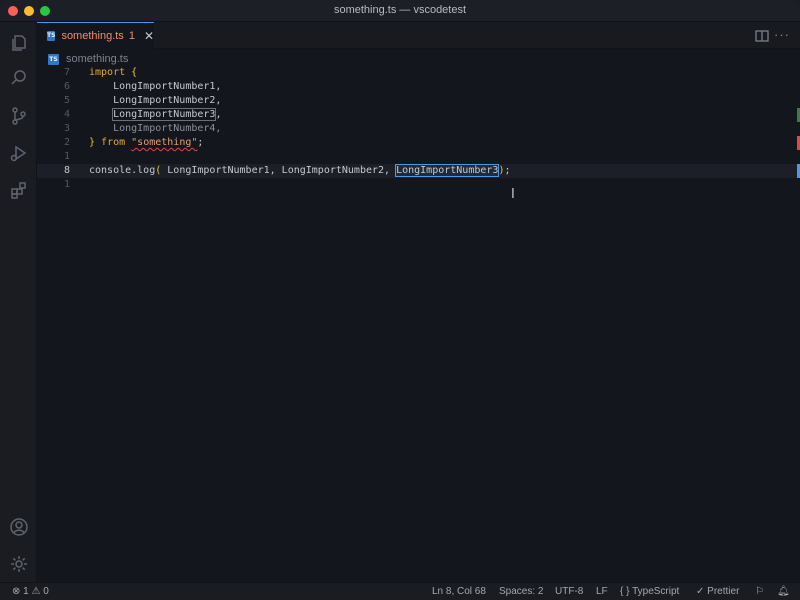 This screenshot has height=600, width=800. I want to click on cursor-position: Ln 8, Col 68, so click(459, 591).